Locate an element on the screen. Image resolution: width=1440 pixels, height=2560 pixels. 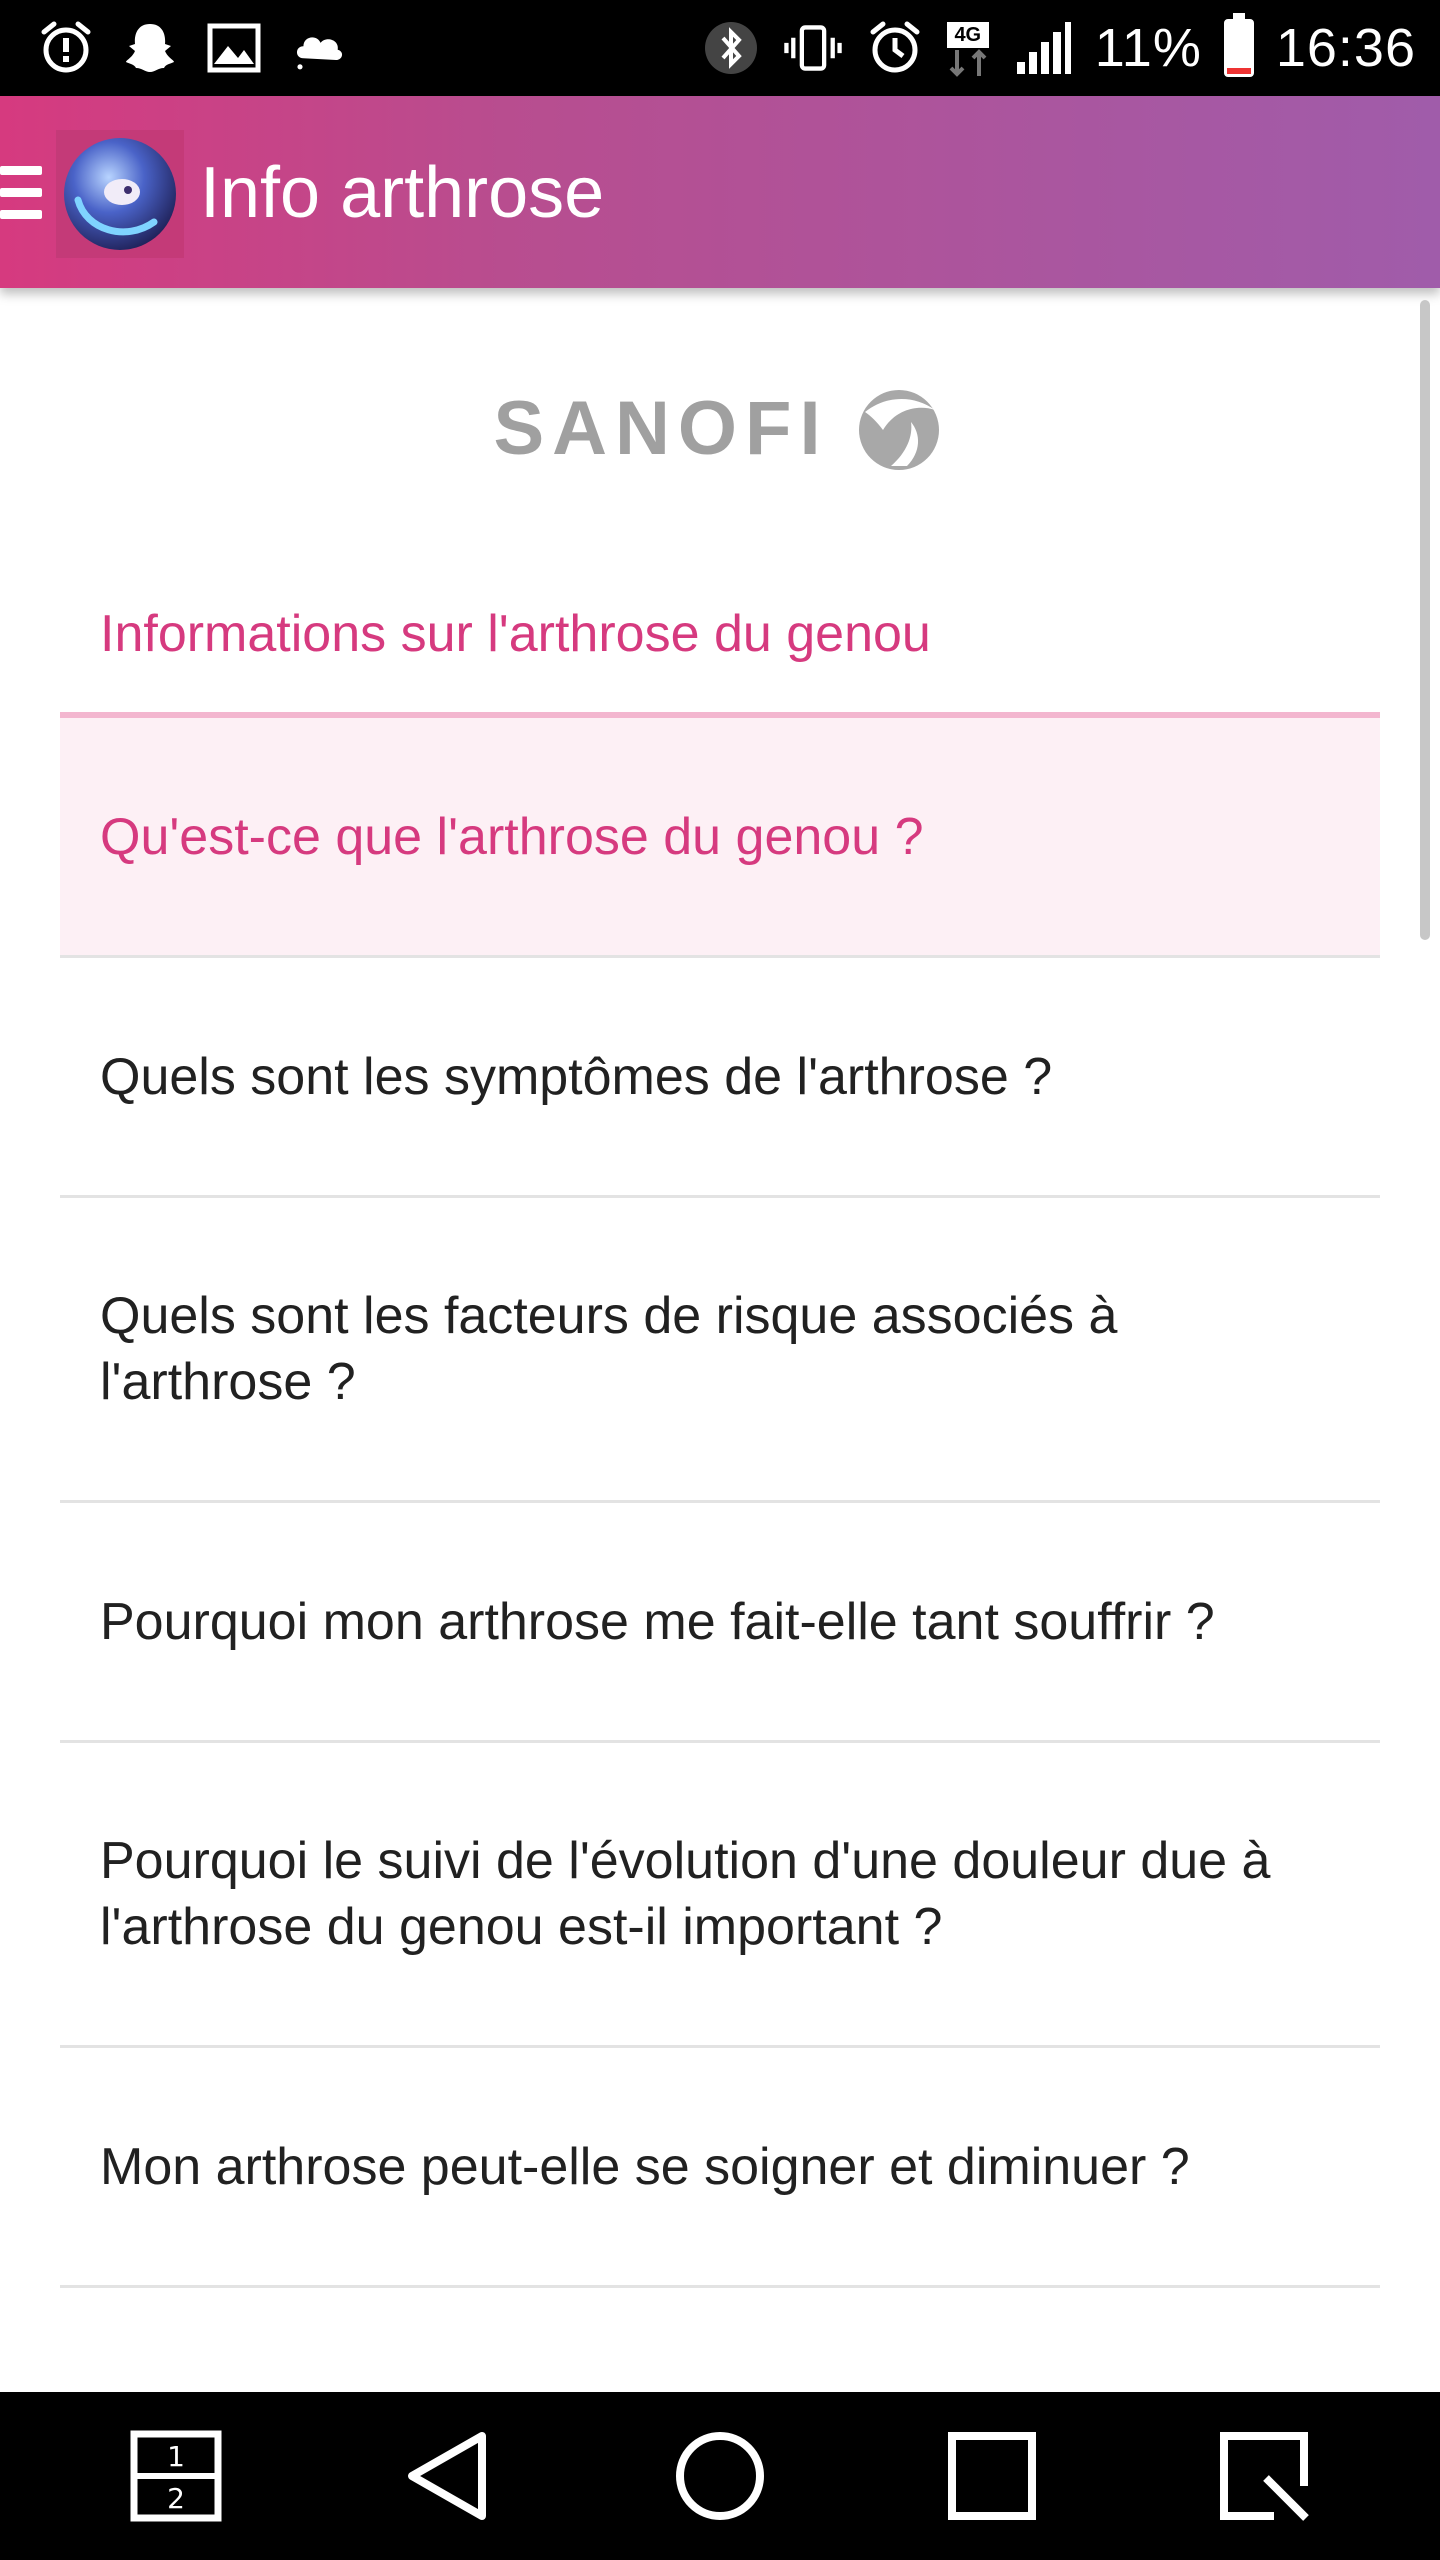
status-bar: 4G 11% 16:36 is located at coordinates (720, 48).